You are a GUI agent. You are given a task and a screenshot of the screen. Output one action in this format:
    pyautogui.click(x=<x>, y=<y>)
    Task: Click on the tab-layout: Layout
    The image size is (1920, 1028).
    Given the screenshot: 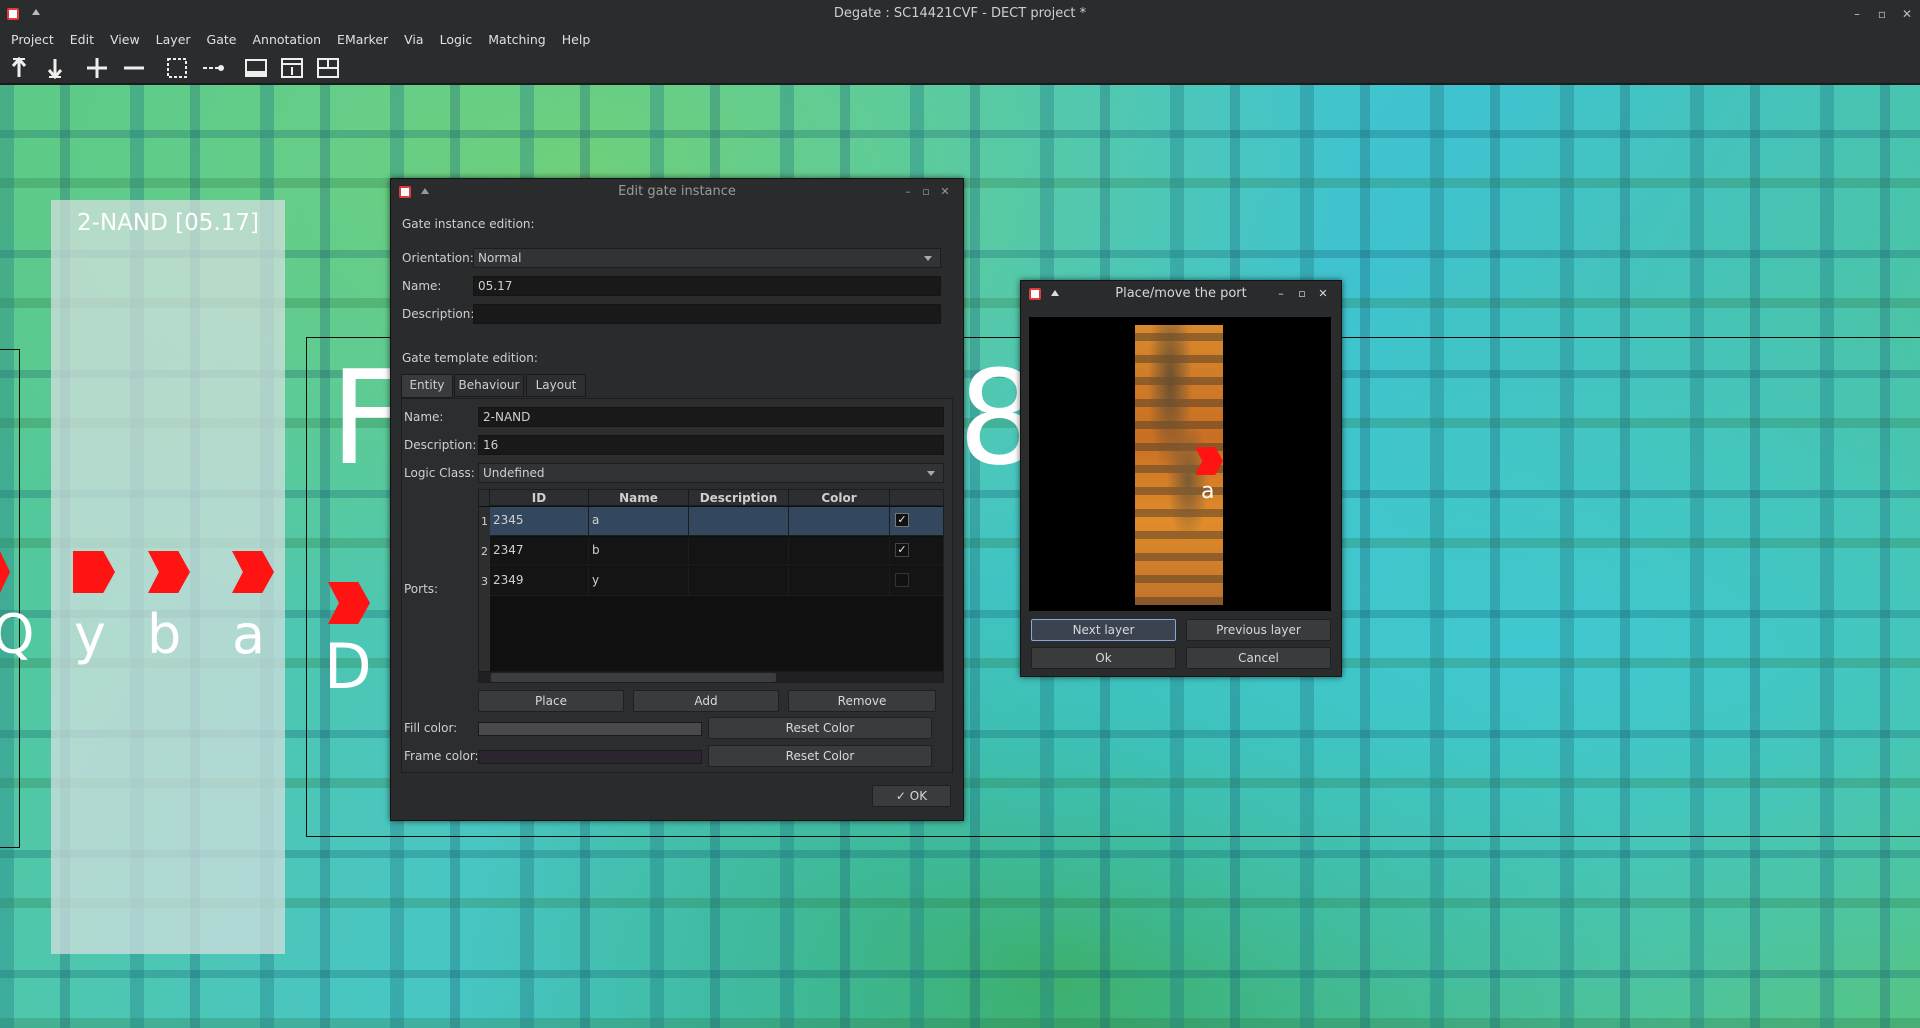 What is the action you would take?
    pyautogui.click(x=556, y=385)
    